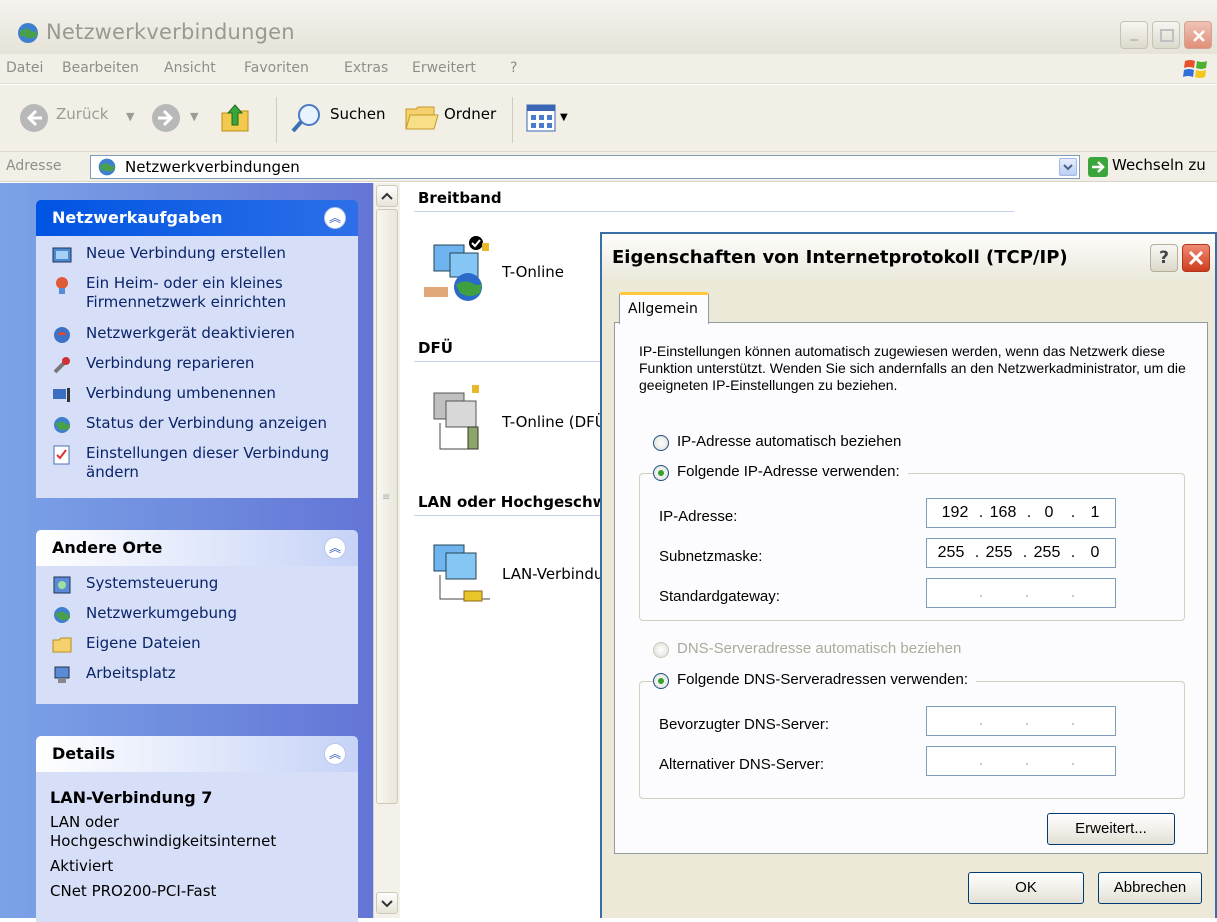 This screenshot has height=922, width=1217. Describe the element at coordinates (194, 116) in the screenshot. I see `forward-dropdown-icon: ▼` at that location.